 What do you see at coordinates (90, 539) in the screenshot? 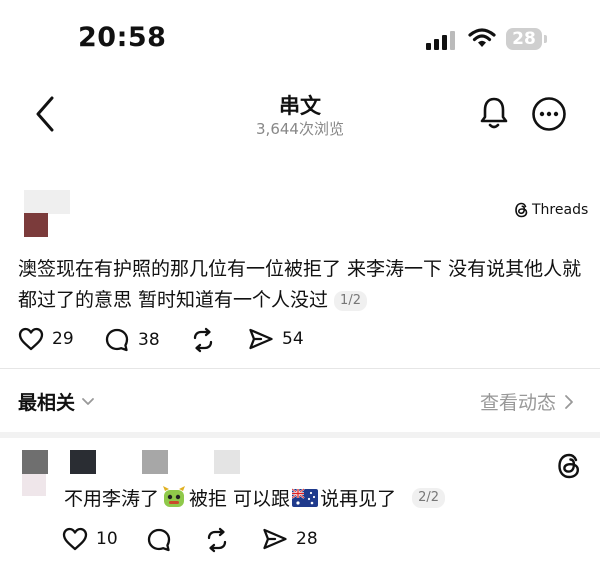
I see `like-button: 10` at bounding box center [90, 539].